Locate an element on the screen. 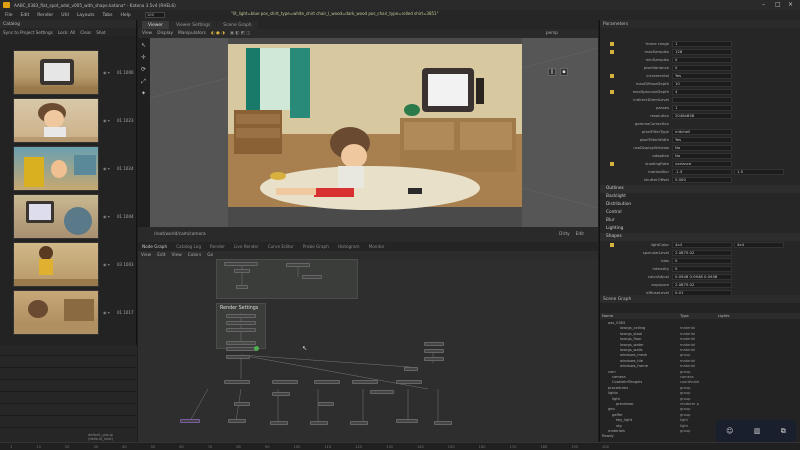 This screenshot has width=800, height=450. tab-render: Render is located at coordinates (217, 246).